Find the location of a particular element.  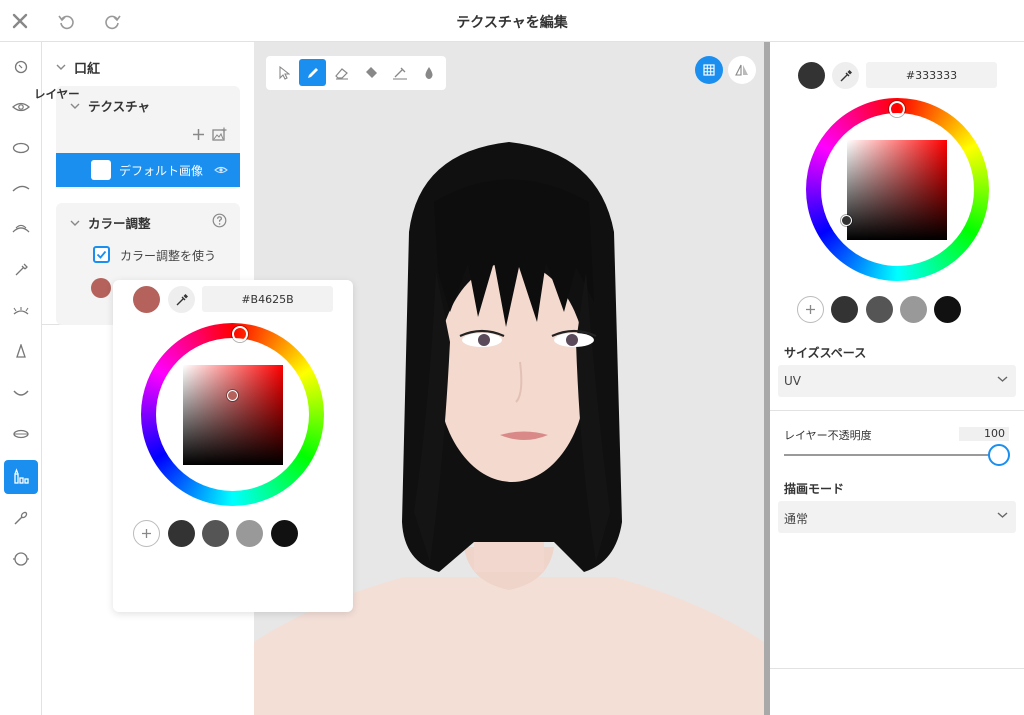

texture-header: テクスチャ is located at coordinates (110, 105).